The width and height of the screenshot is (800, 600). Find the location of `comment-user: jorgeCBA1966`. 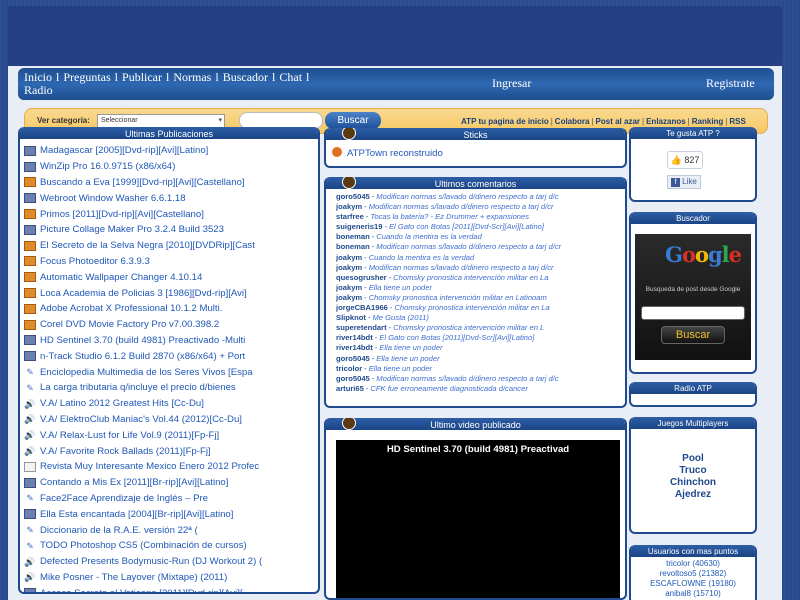

comment-user: jorgeCBA1966 is located at coordinates (362, 307).